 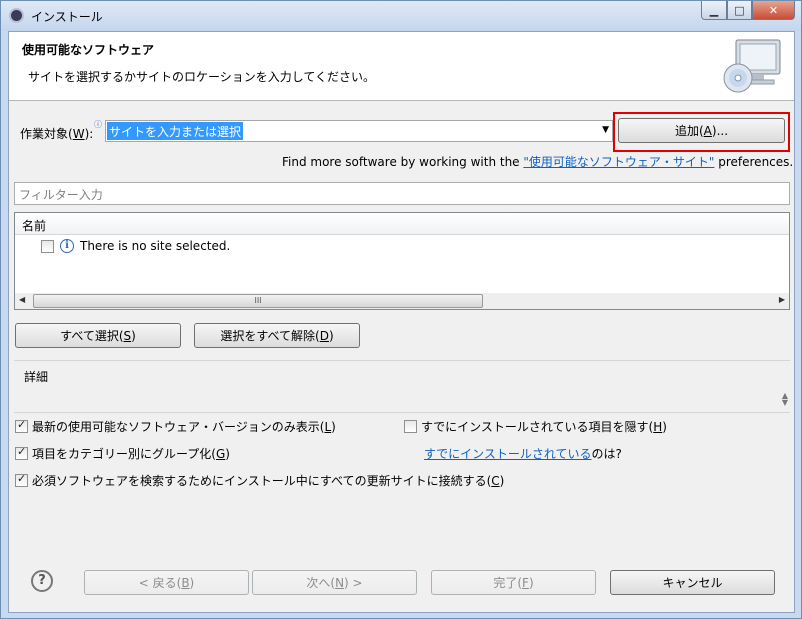 What do you see at coordinates (122, 453) in the screenshot?
I see `group-by-category-option: 項目をカテゴリー別にグループ化(G)` at bounding box center [122, 453].